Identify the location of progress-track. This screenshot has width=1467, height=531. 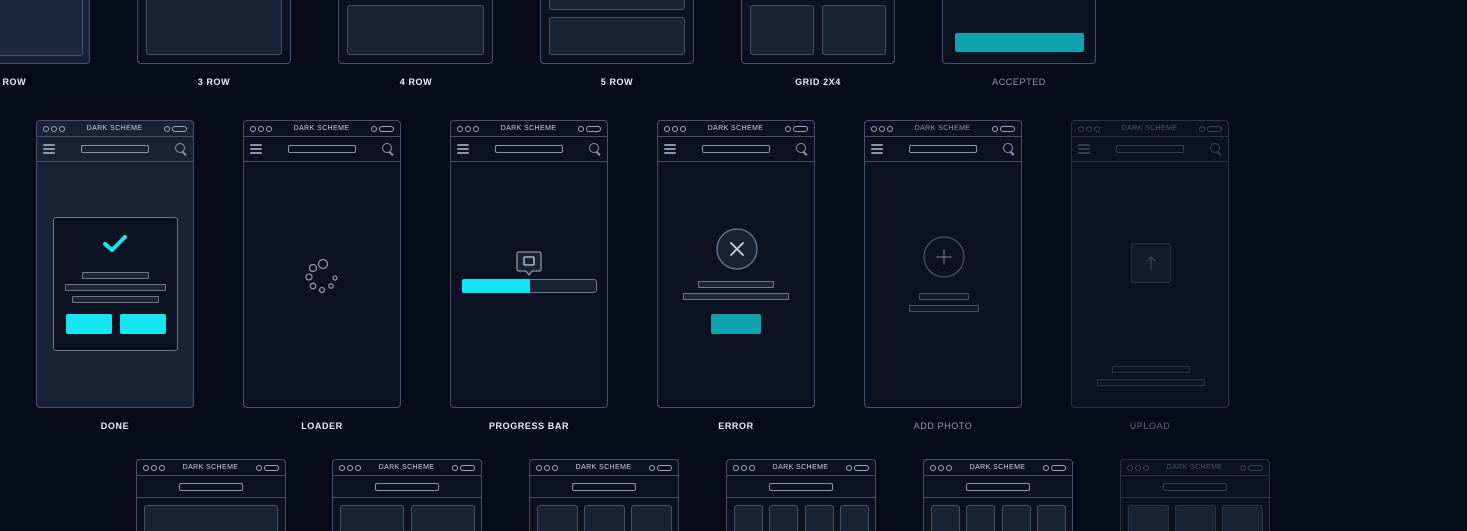
(529, 286).